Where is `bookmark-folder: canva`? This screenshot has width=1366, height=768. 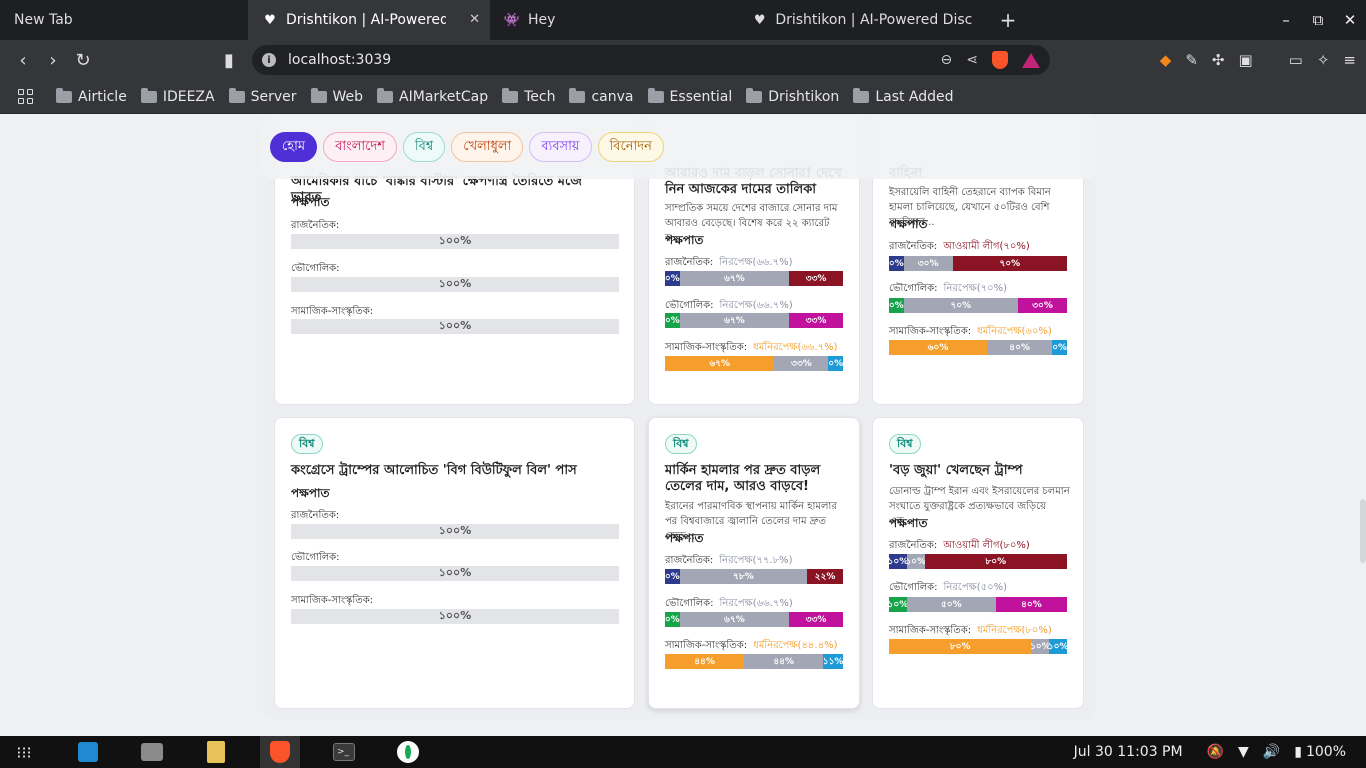 bookmark-folder: canva is located at coordinates (601, 96).